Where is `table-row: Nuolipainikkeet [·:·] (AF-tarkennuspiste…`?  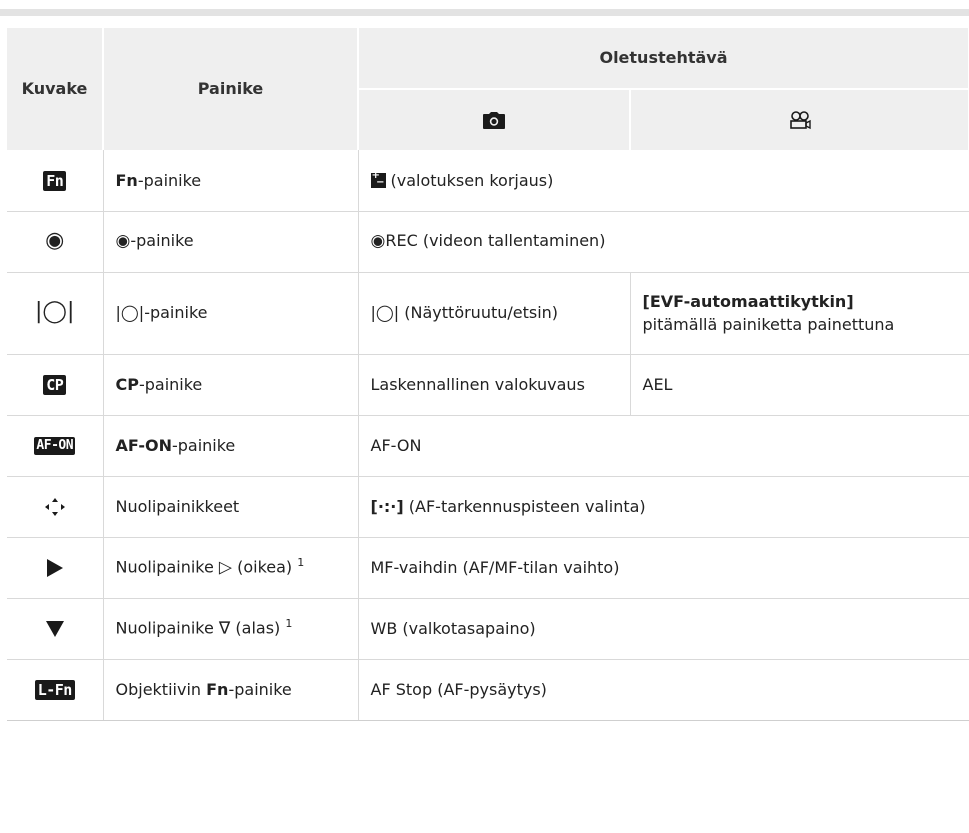
table-row: Nuolipainikkeet [·:·] (AF-tarkennuspiste… is located at coordinates (488, 507).